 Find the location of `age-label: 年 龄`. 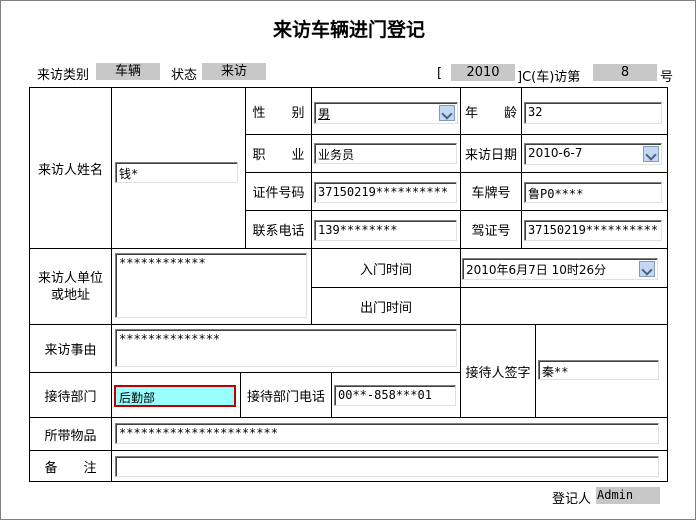

age-label: 年 龄 is located at coordinates (490, 113).